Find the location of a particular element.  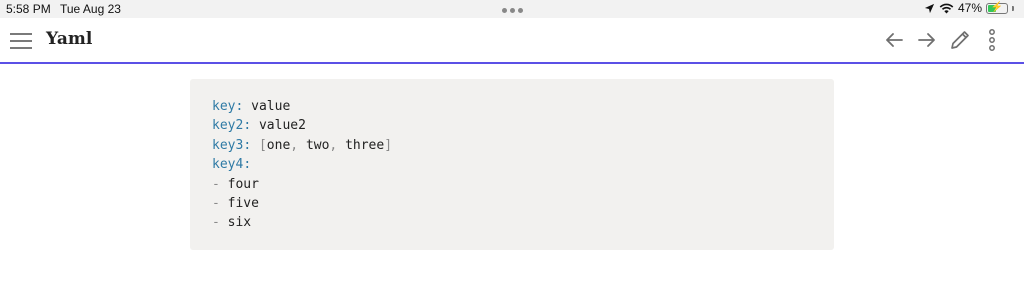

edit-pencil-icon is located at coordinates (960, 40).